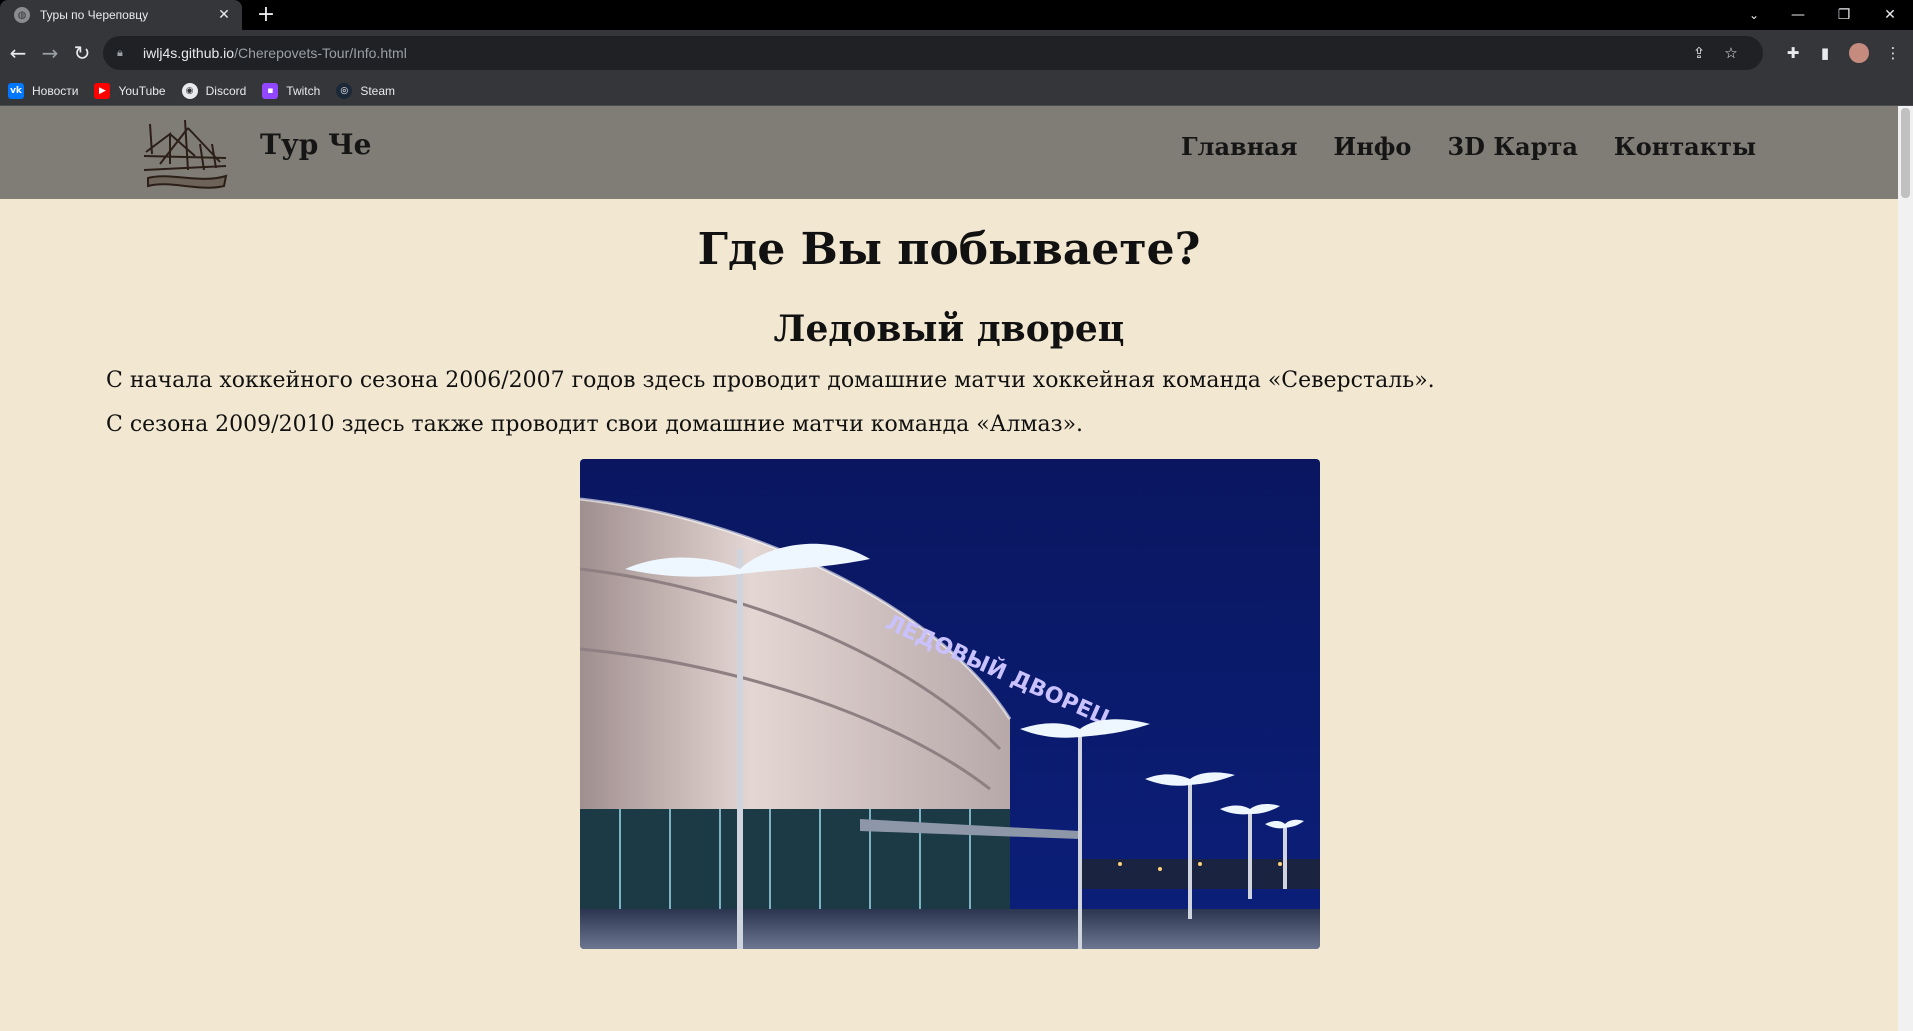  Describe the element at coordinates (224, 15) in the screenshot. I see `close-tab-icon: ✕` at that location.